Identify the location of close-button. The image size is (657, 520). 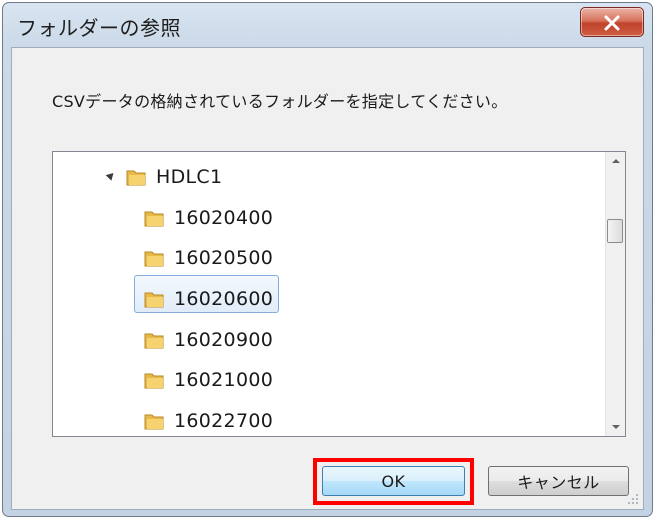
(612, 22).